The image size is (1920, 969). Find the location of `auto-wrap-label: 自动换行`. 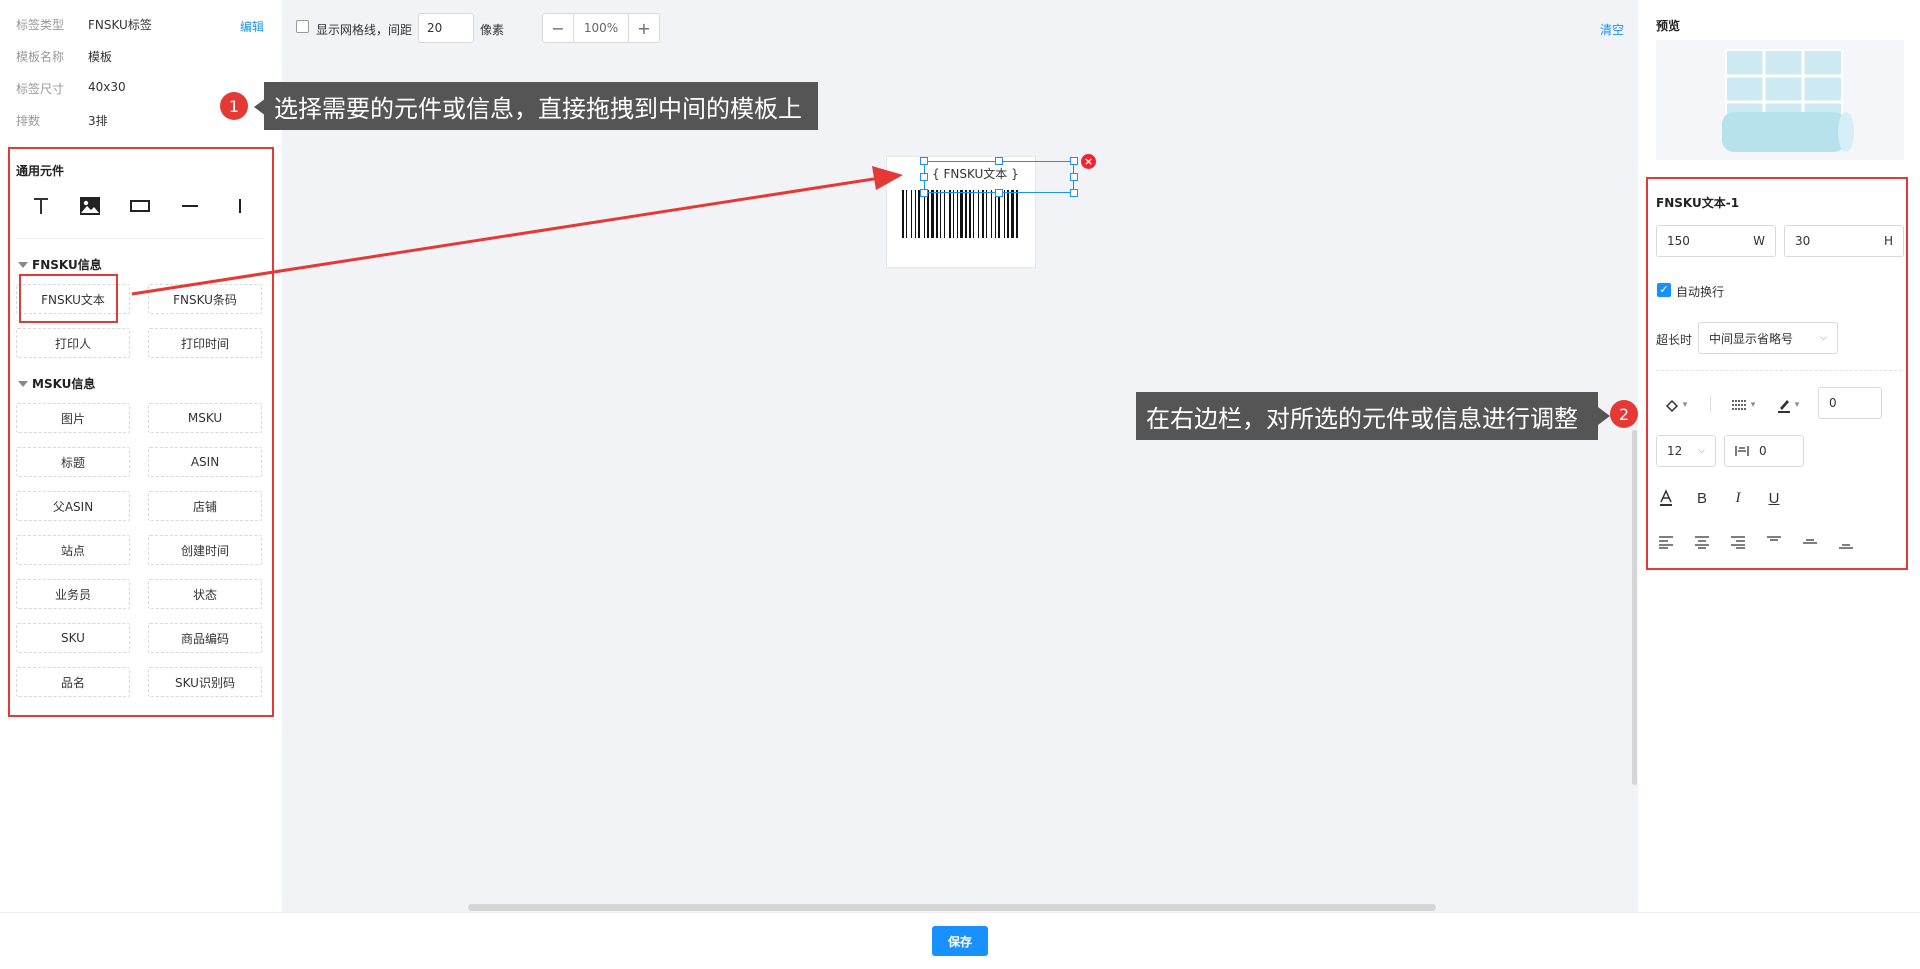

auto-wrap-label: 自动换行 is located at coordinates (1700, 292).